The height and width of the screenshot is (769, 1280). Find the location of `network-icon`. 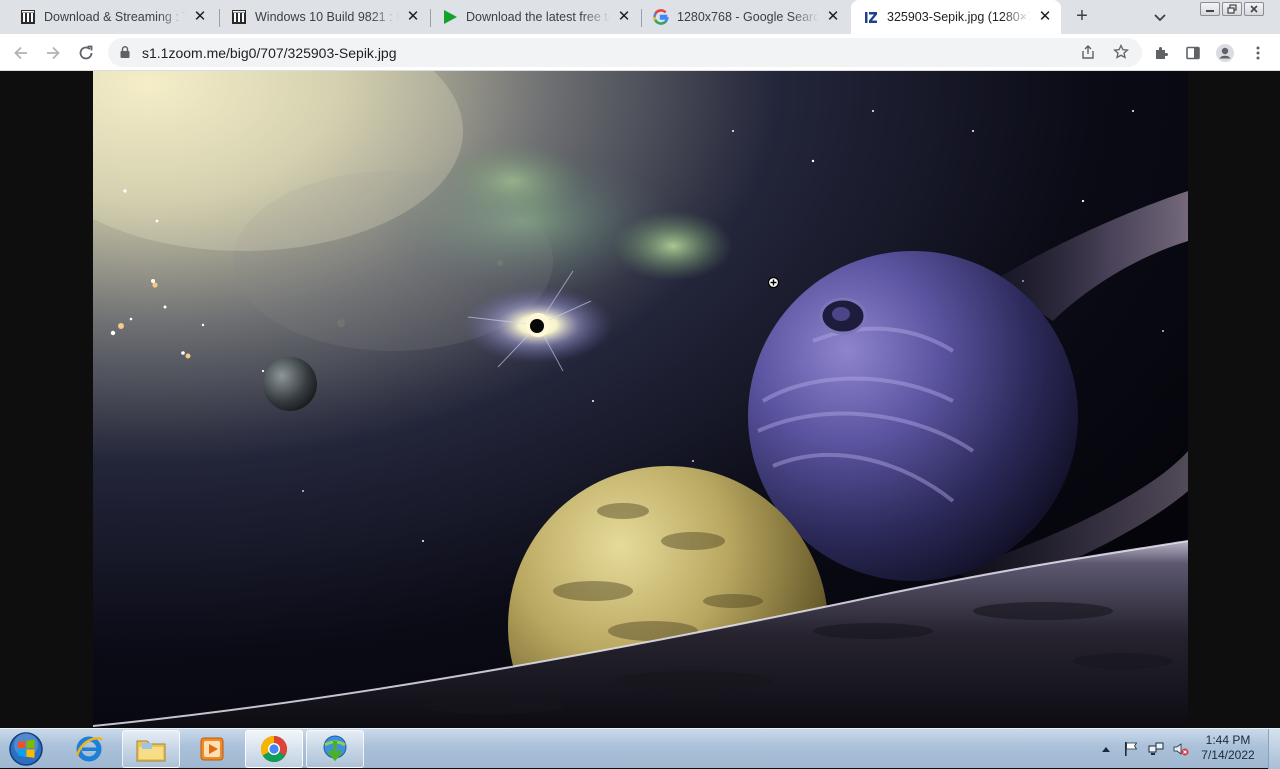

network-icon is located at coordinates (1156, 749).